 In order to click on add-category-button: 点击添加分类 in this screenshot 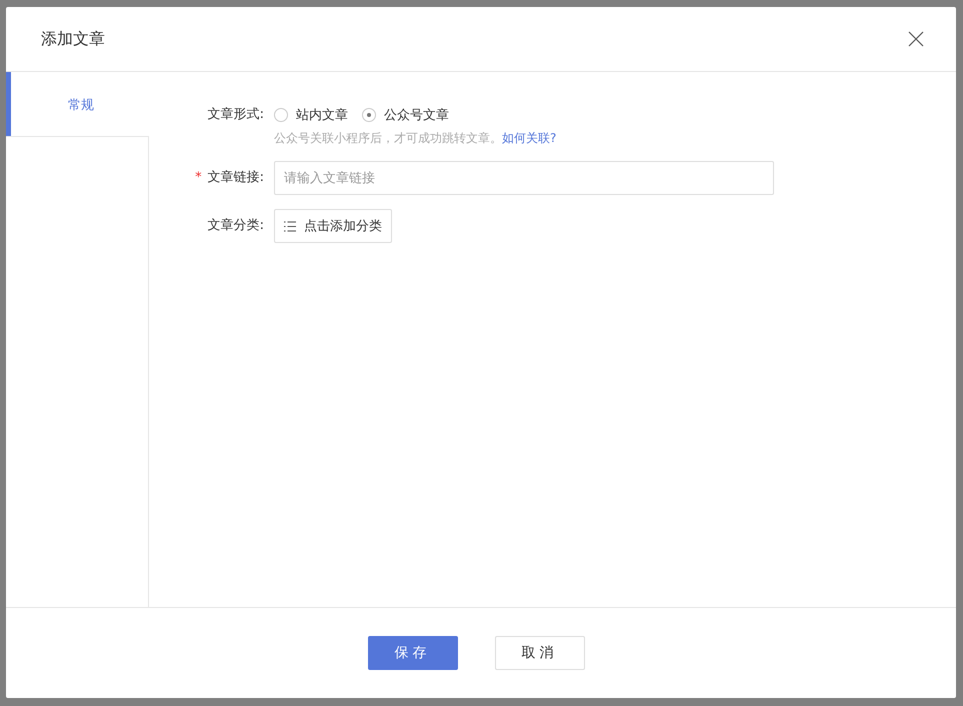, I will do `click(333, 226)`.